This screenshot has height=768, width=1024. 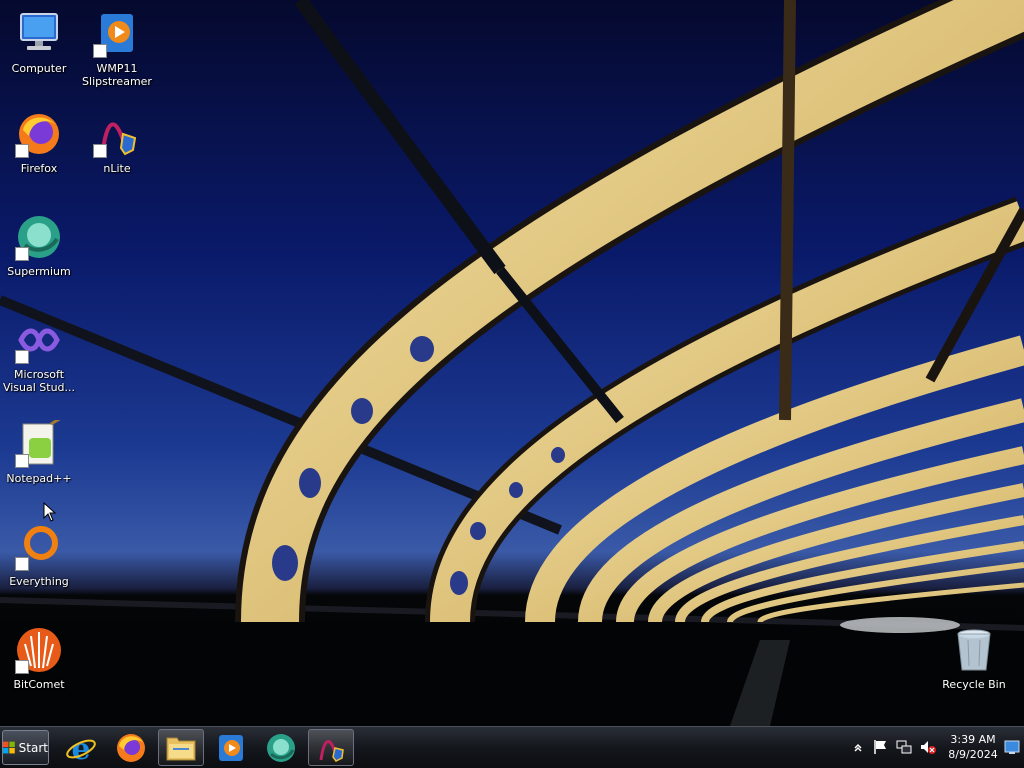 I want to click on taskbar-windows-media-player, so click(x=231, y=747).